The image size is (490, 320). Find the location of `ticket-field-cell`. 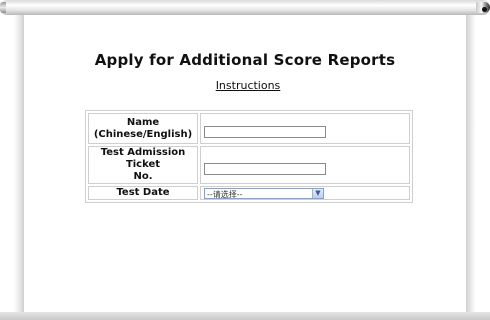

ticket-field-cell is located at coordinates (305, 165).